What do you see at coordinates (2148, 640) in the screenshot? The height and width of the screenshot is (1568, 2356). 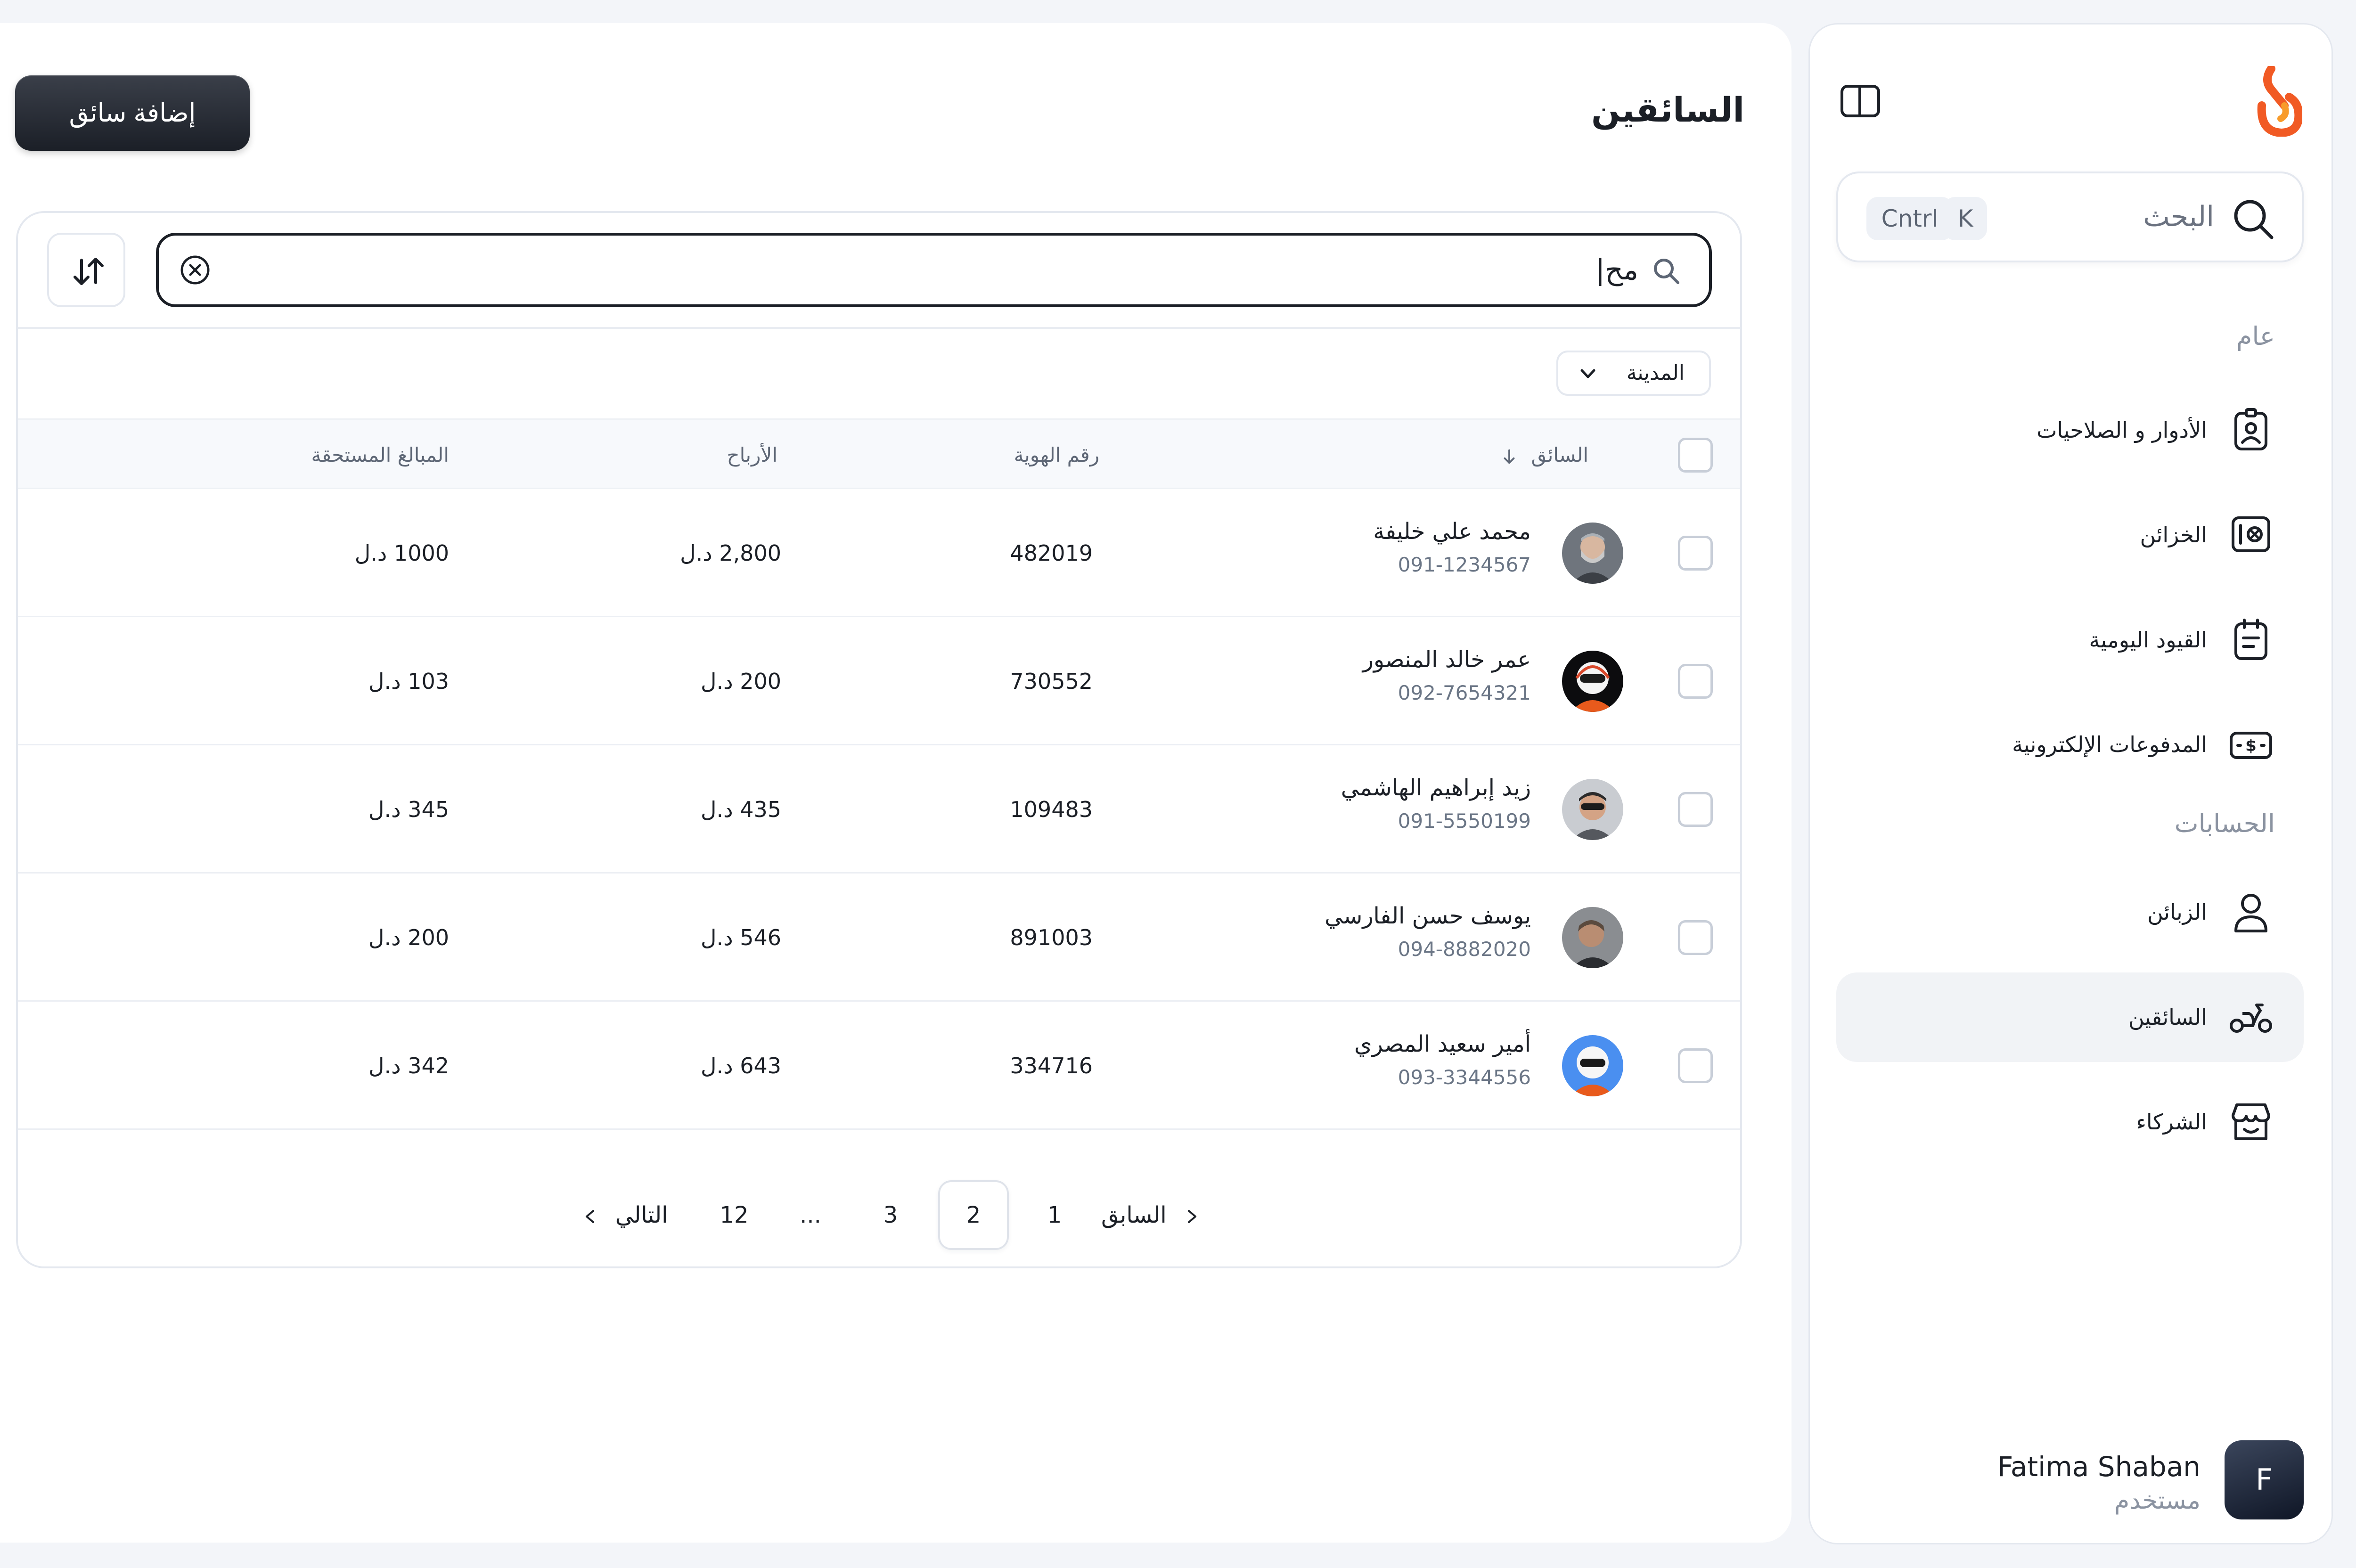 I see `sidebar-item-label: القيود اليومية` at bounding box center [2148, 640].